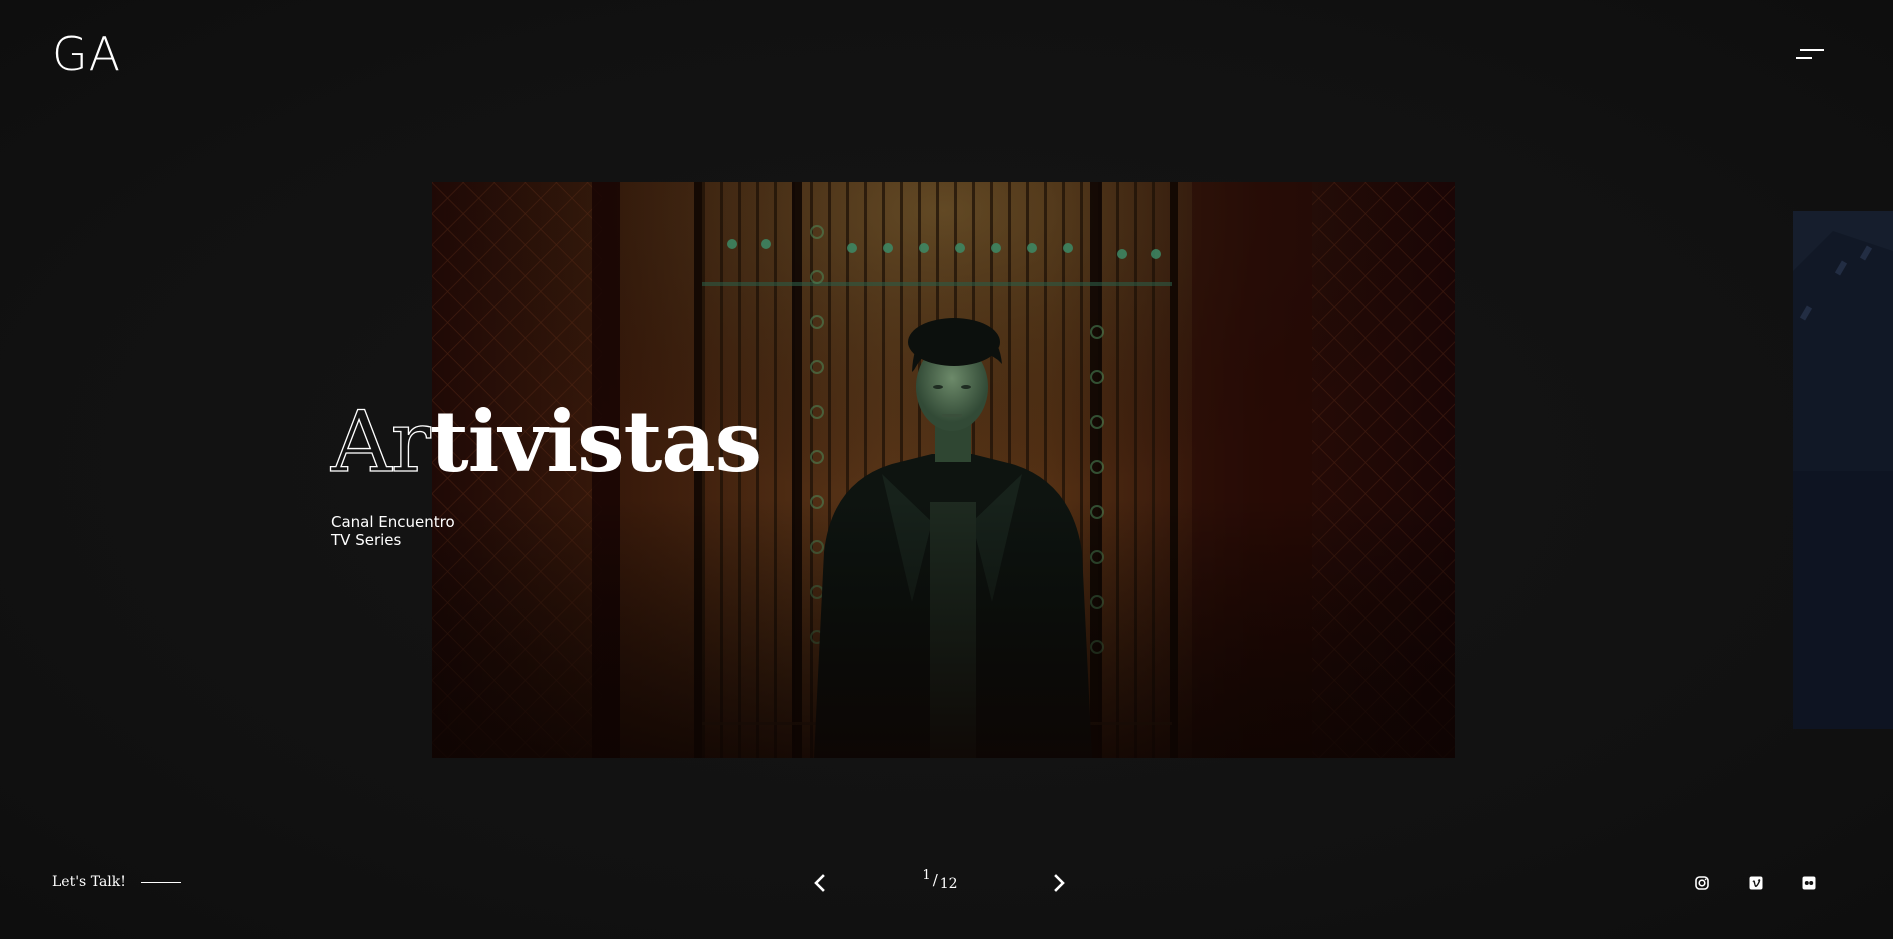 The height and width of the screenshot is (939, 1893). What do you see at coordinates (89, 882) in the screenshot?
I see `lets-talk-label: Let's Talk!` at bounding box center [89, 882].